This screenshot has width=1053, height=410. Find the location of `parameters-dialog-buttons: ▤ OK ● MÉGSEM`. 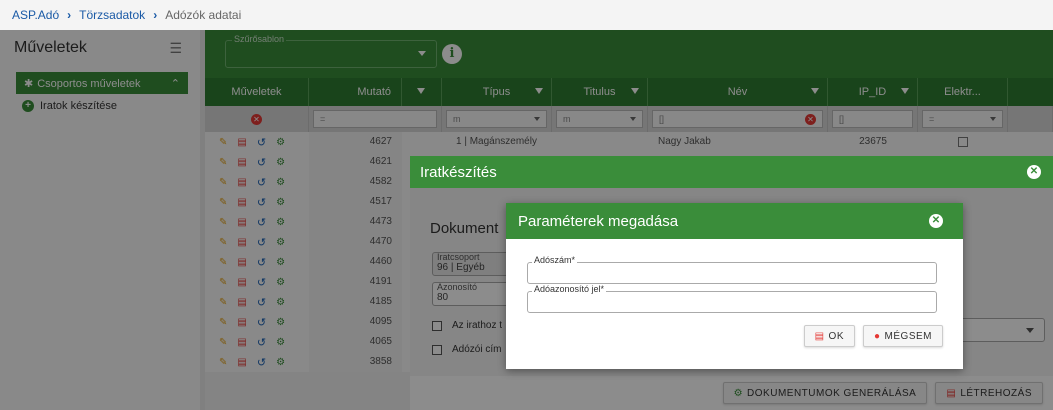

parameters-dialog-buttons: ▤ OK ● MÉGSEM is located at coordinates (873, 336).